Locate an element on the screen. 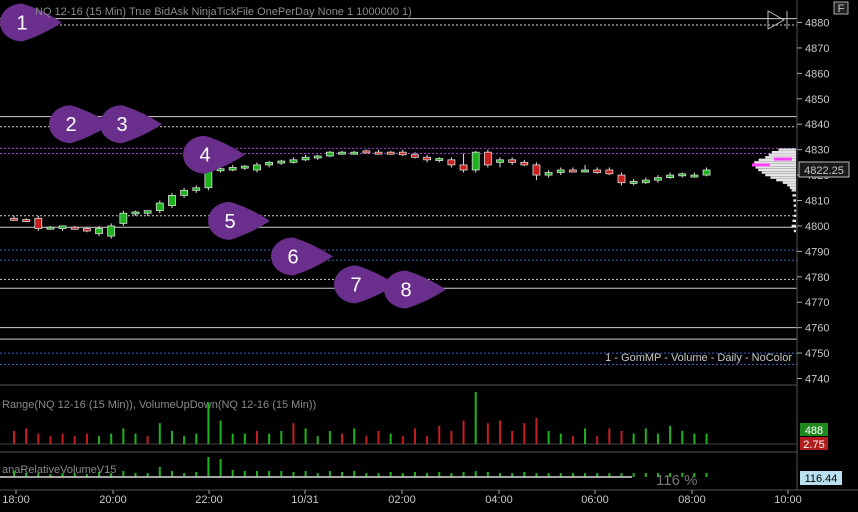  time-tick-label: 10:00 is located at coordinates (788, 500).